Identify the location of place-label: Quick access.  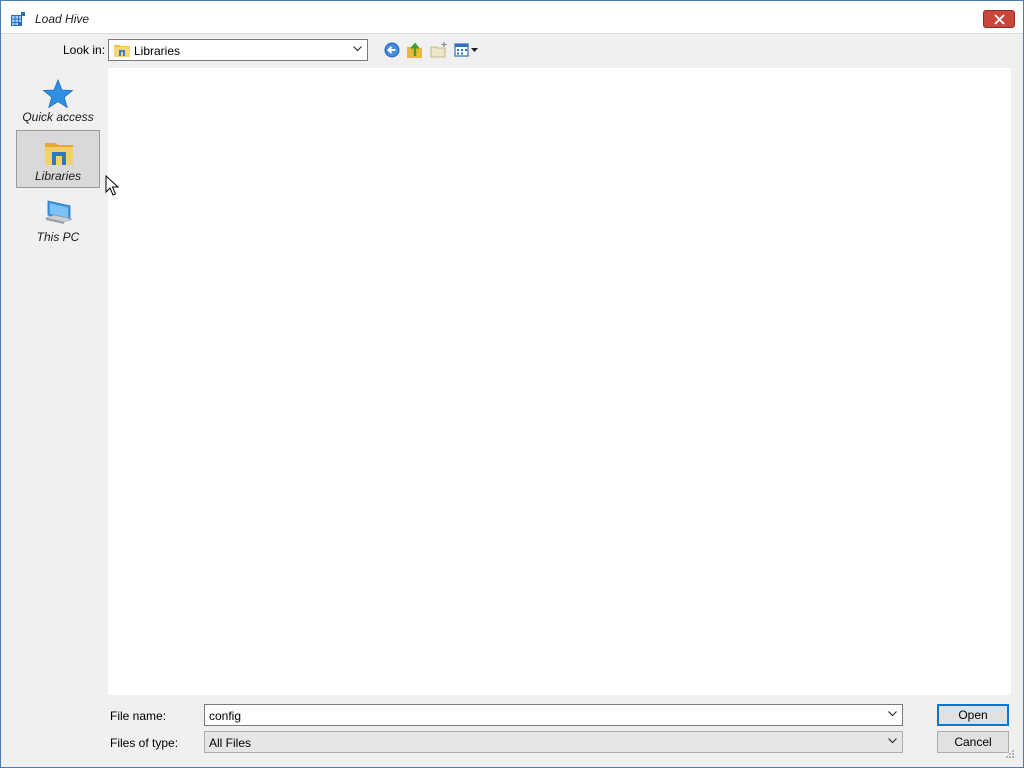
(58, 117).